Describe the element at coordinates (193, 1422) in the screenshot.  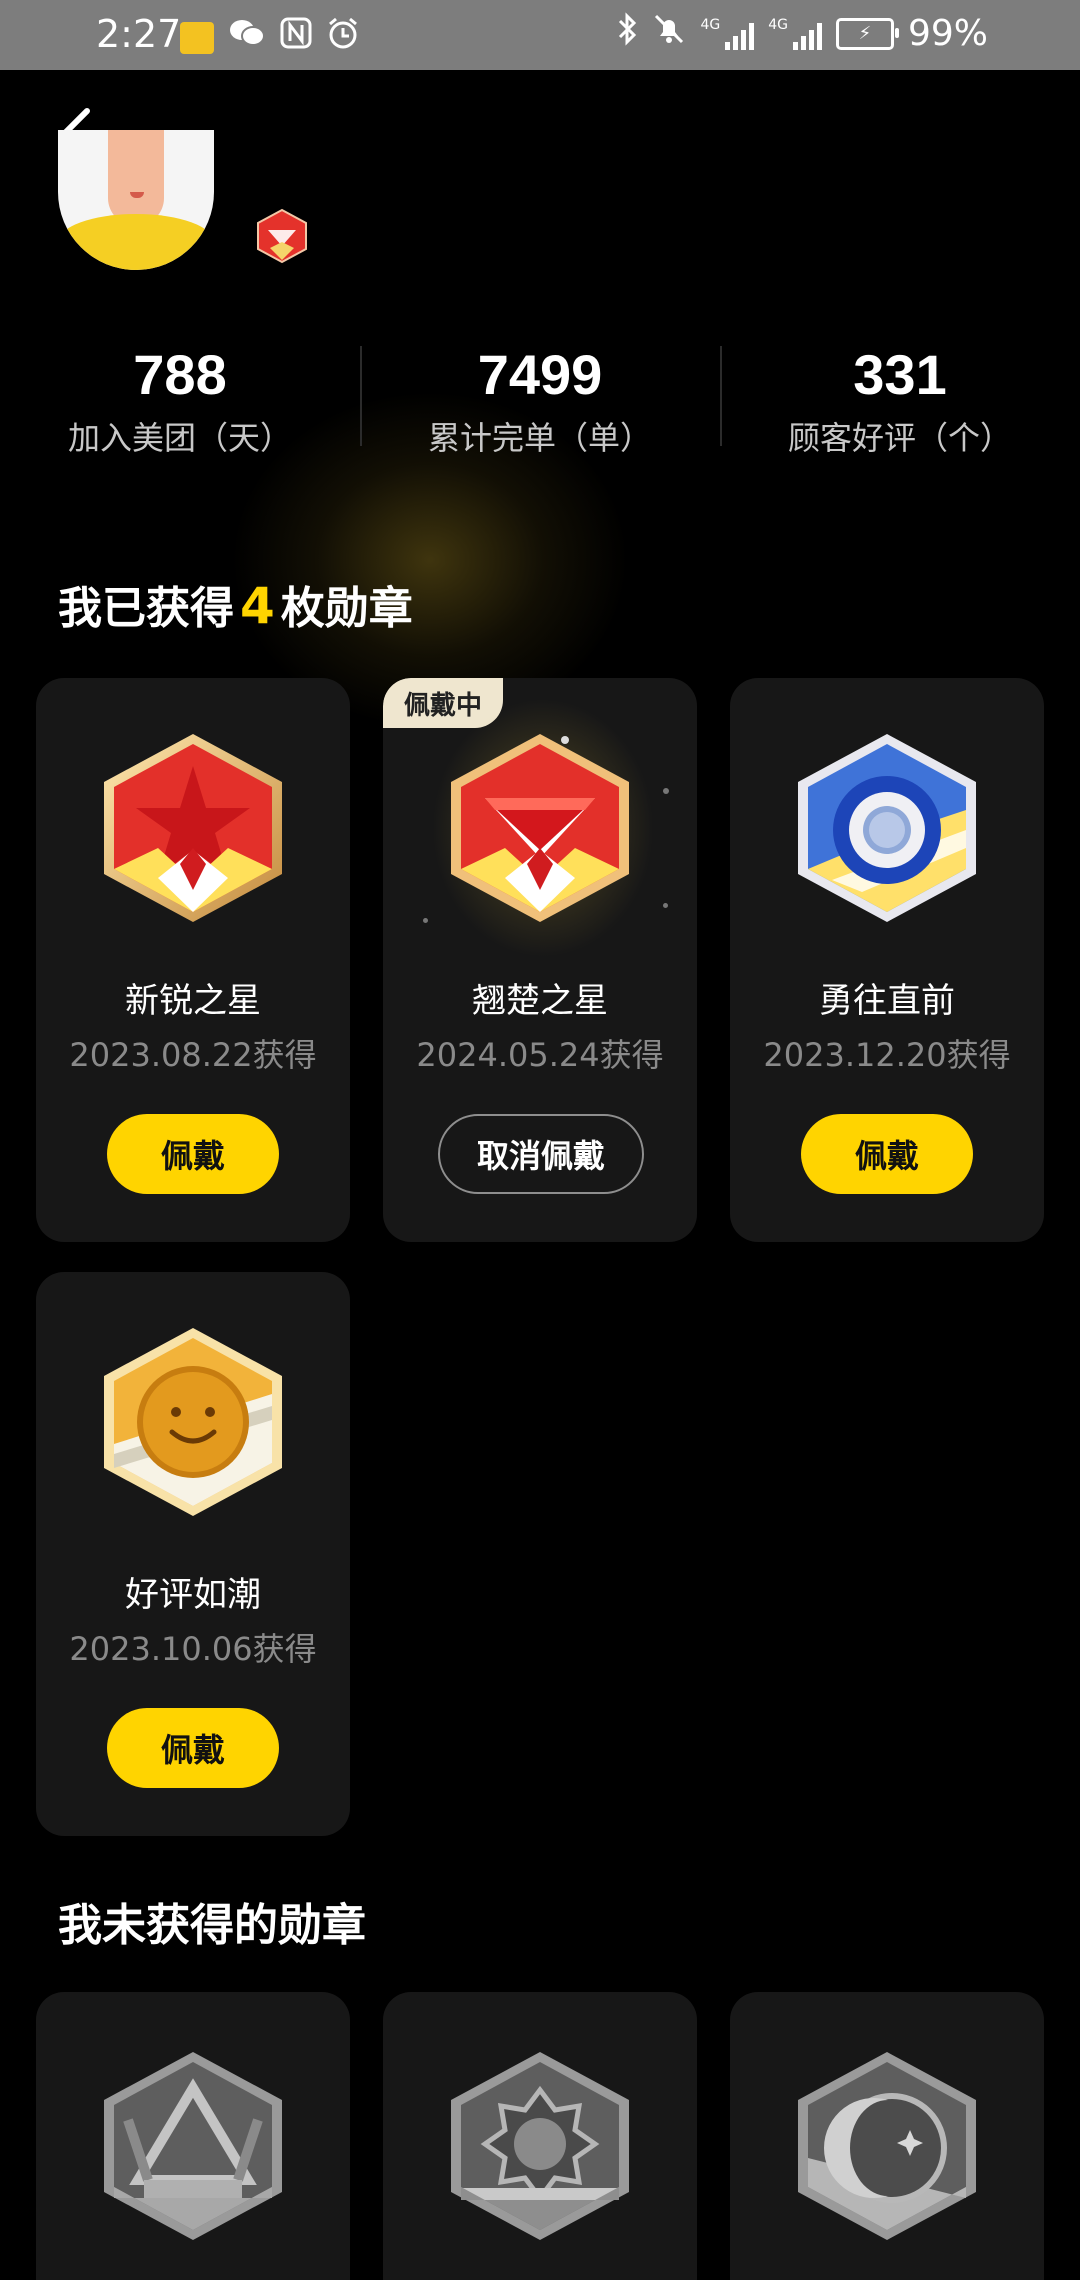
I see `smiley-medal-icon` at that location.